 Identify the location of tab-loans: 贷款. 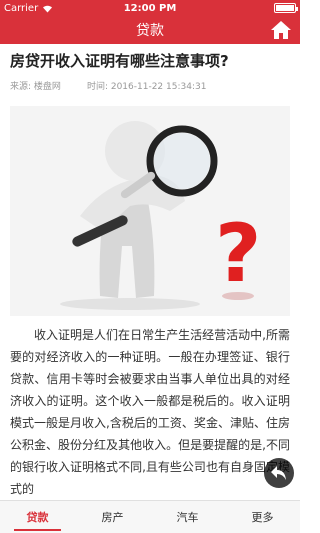
(37, 517).